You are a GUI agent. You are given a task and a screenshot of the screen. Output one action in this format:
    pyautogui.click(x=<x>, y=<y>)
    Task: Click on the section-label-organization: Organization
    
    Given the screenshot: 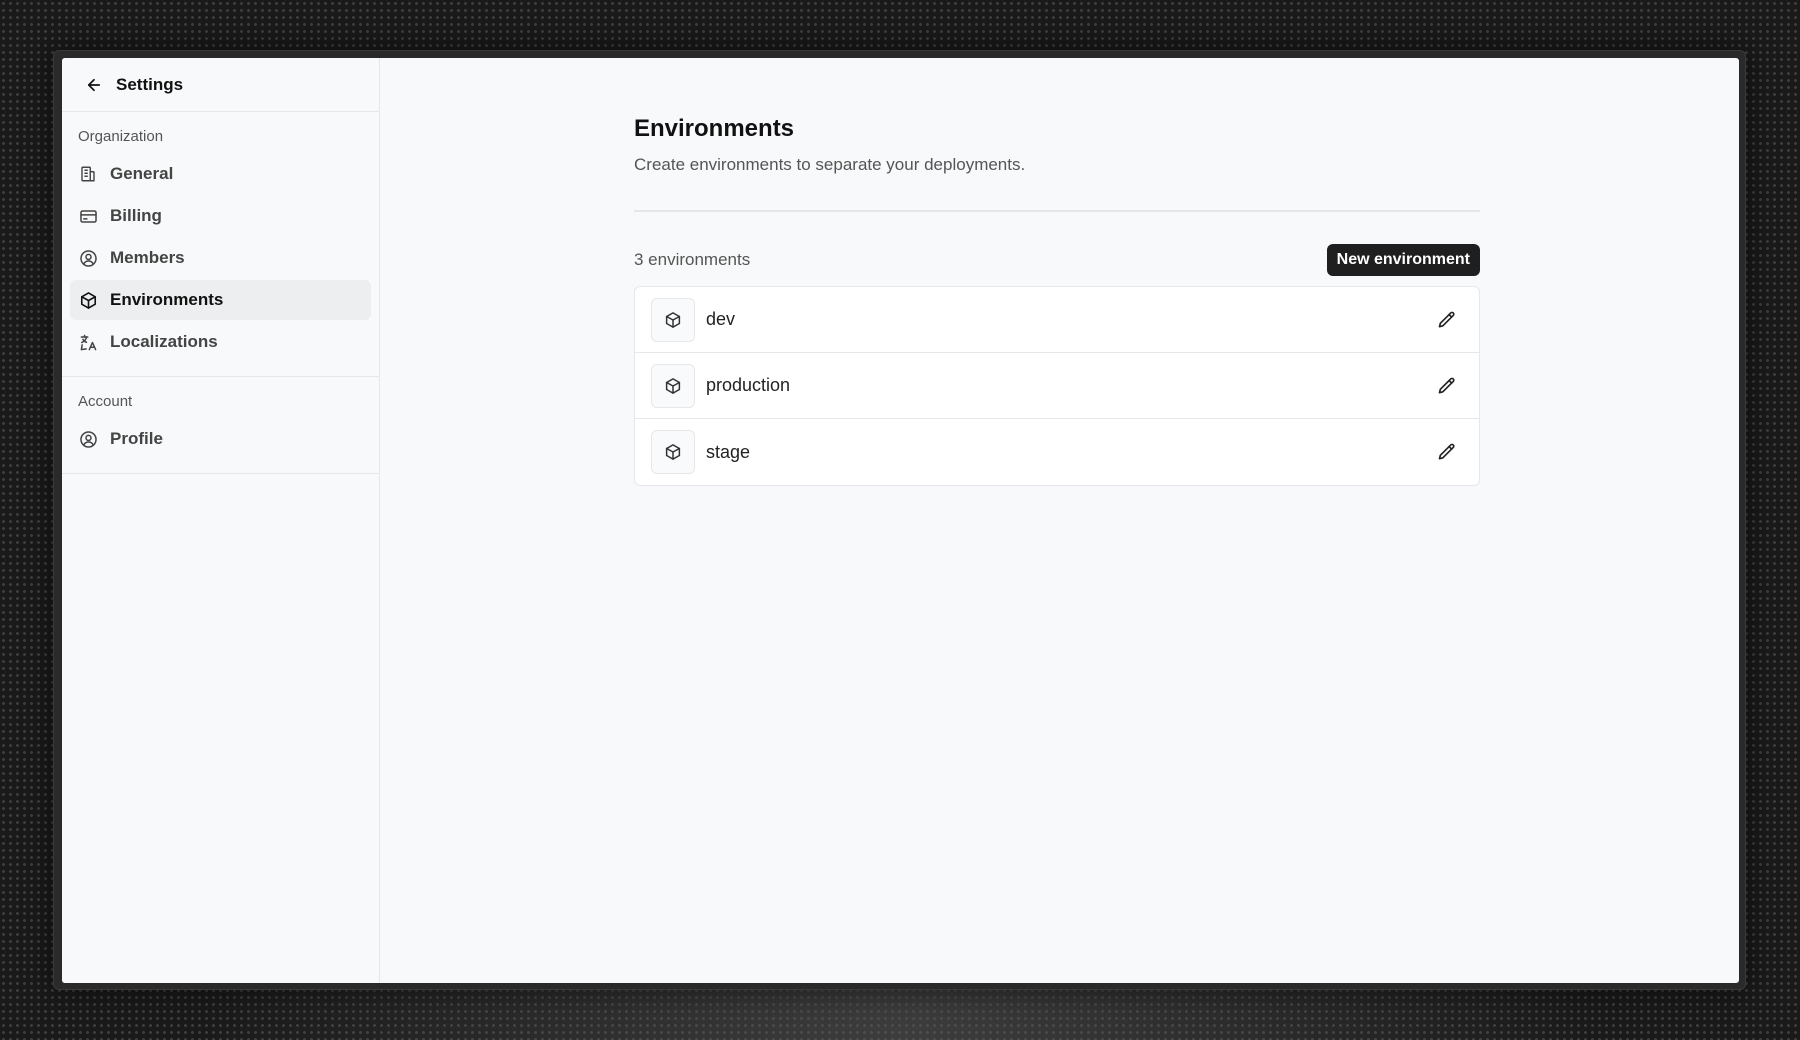 What is the action you would take?
    pyautogui.click(x=121, y=136)
    